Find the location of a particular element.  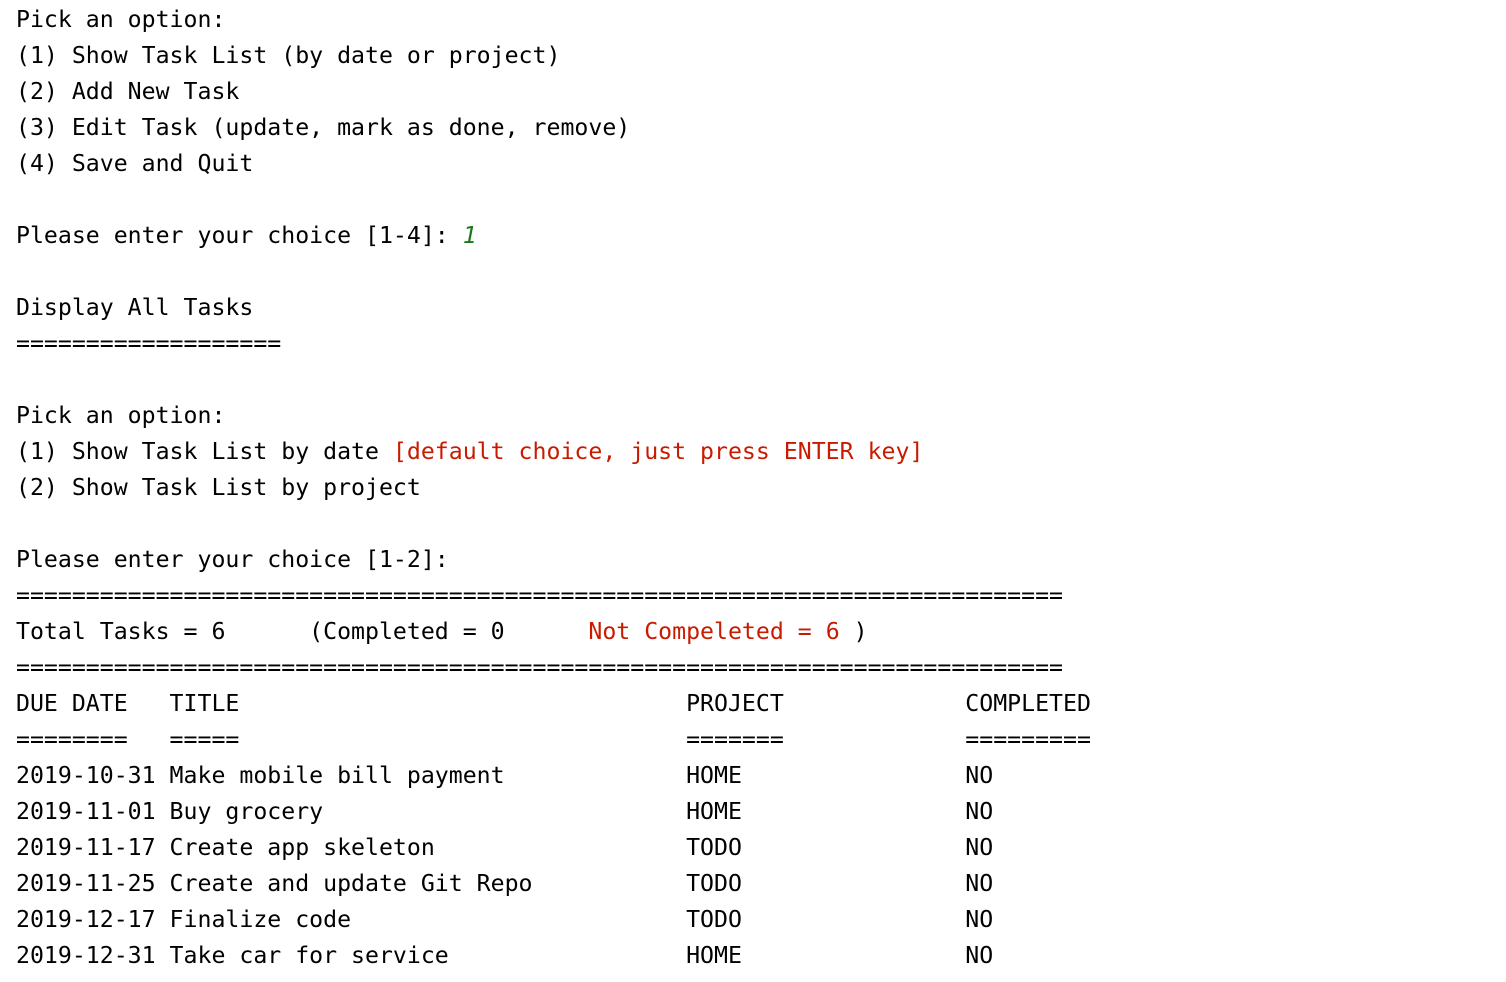

sub-menu-option-1: (1) Show Task List by date is located at coordinates (204, 451).